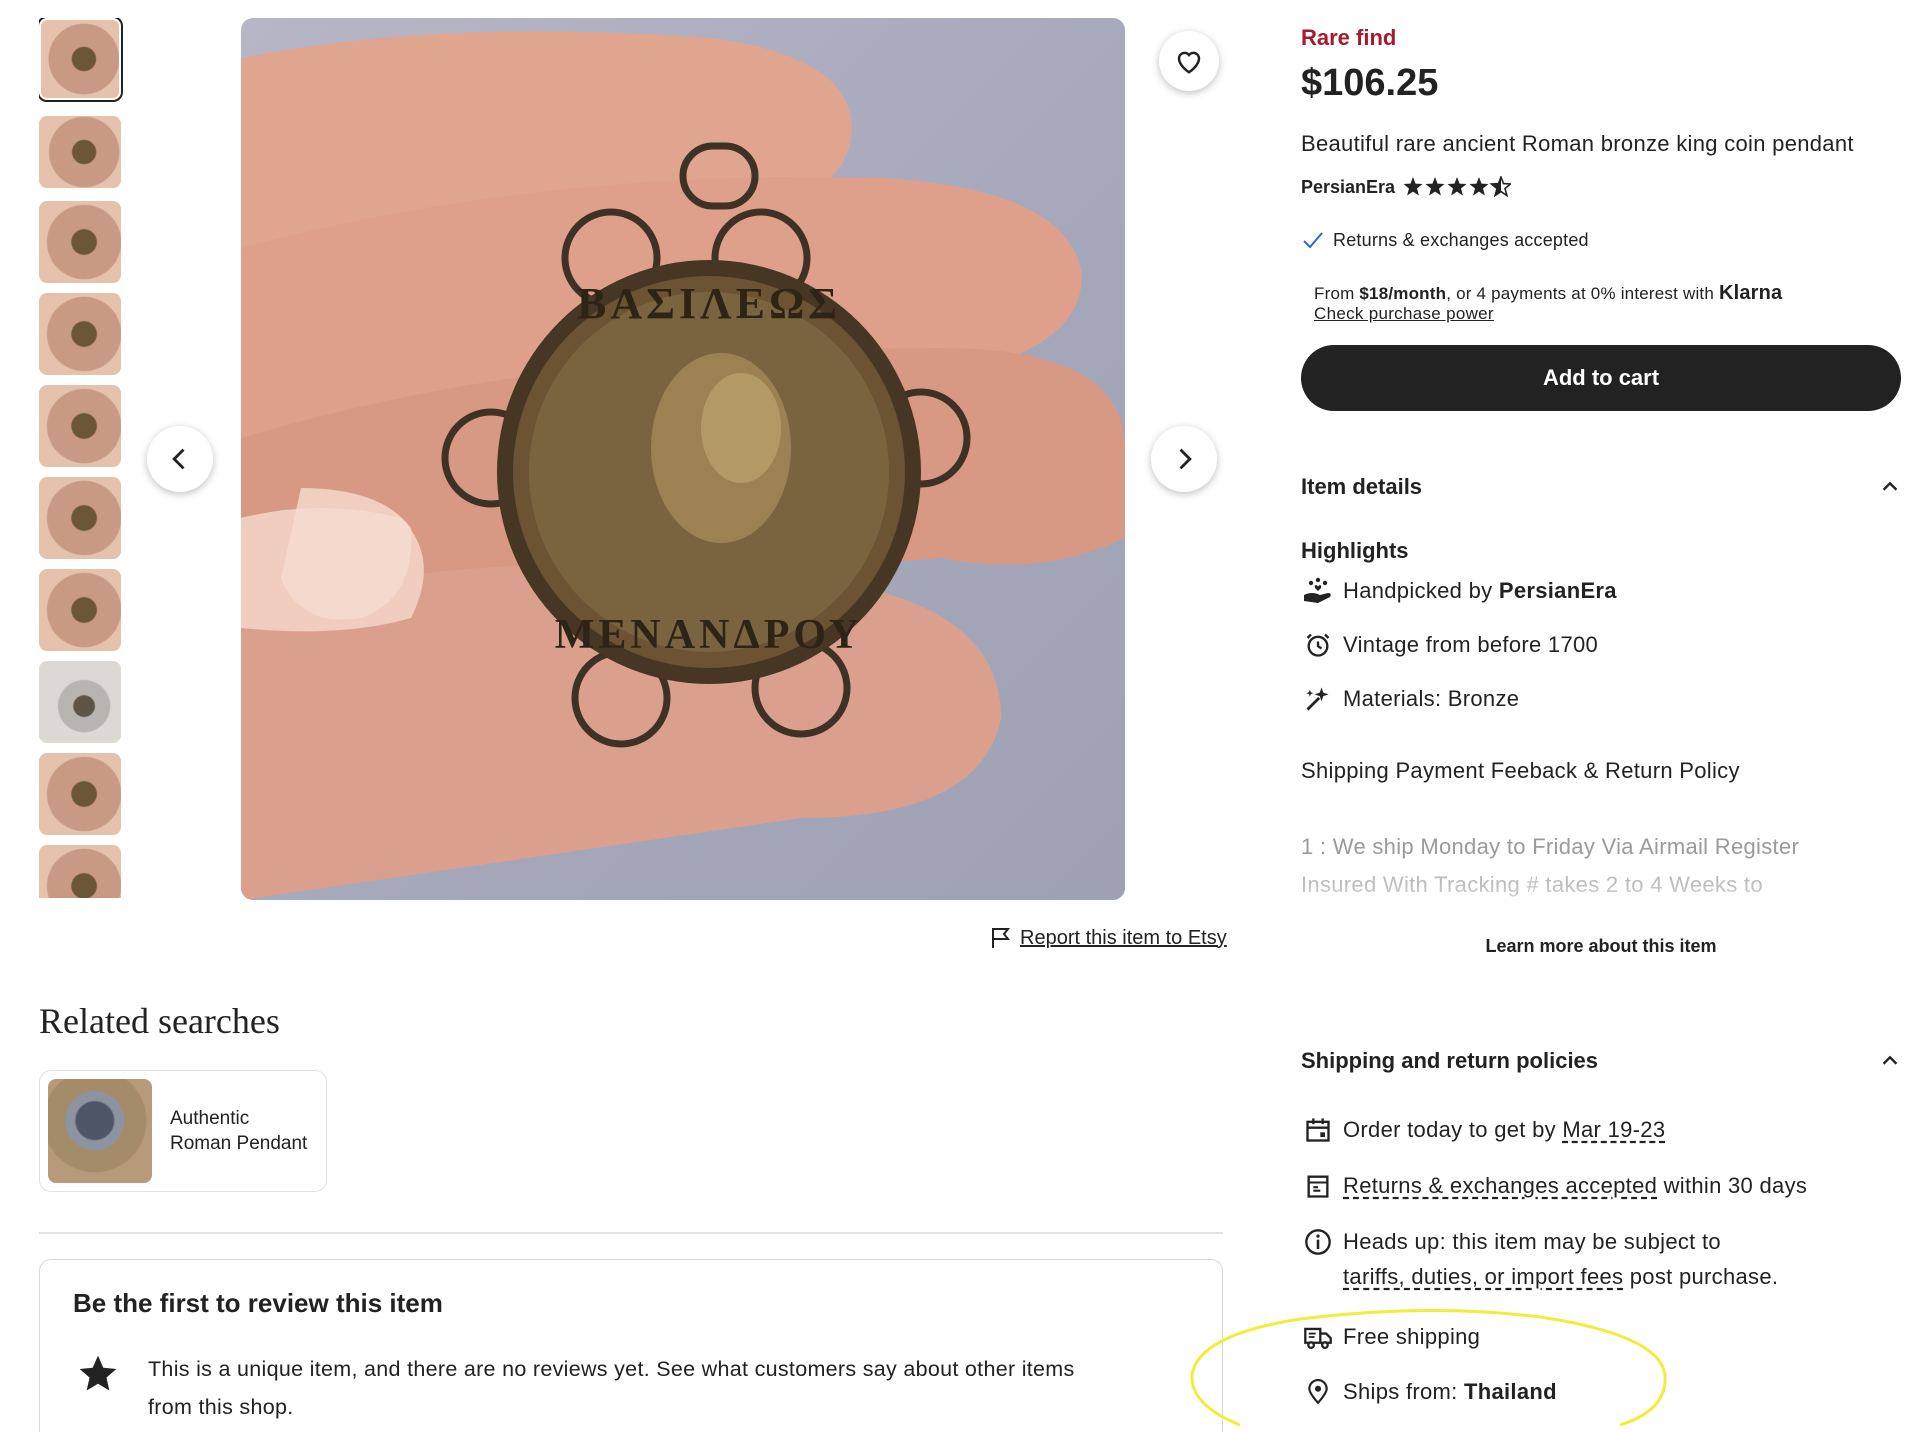 This screenshot has height=1432, width=1920. What do you see at coordinates (1318, 591) in the screenshot?
I see `hand-heart-icon` at bounding box center [1318, 591].